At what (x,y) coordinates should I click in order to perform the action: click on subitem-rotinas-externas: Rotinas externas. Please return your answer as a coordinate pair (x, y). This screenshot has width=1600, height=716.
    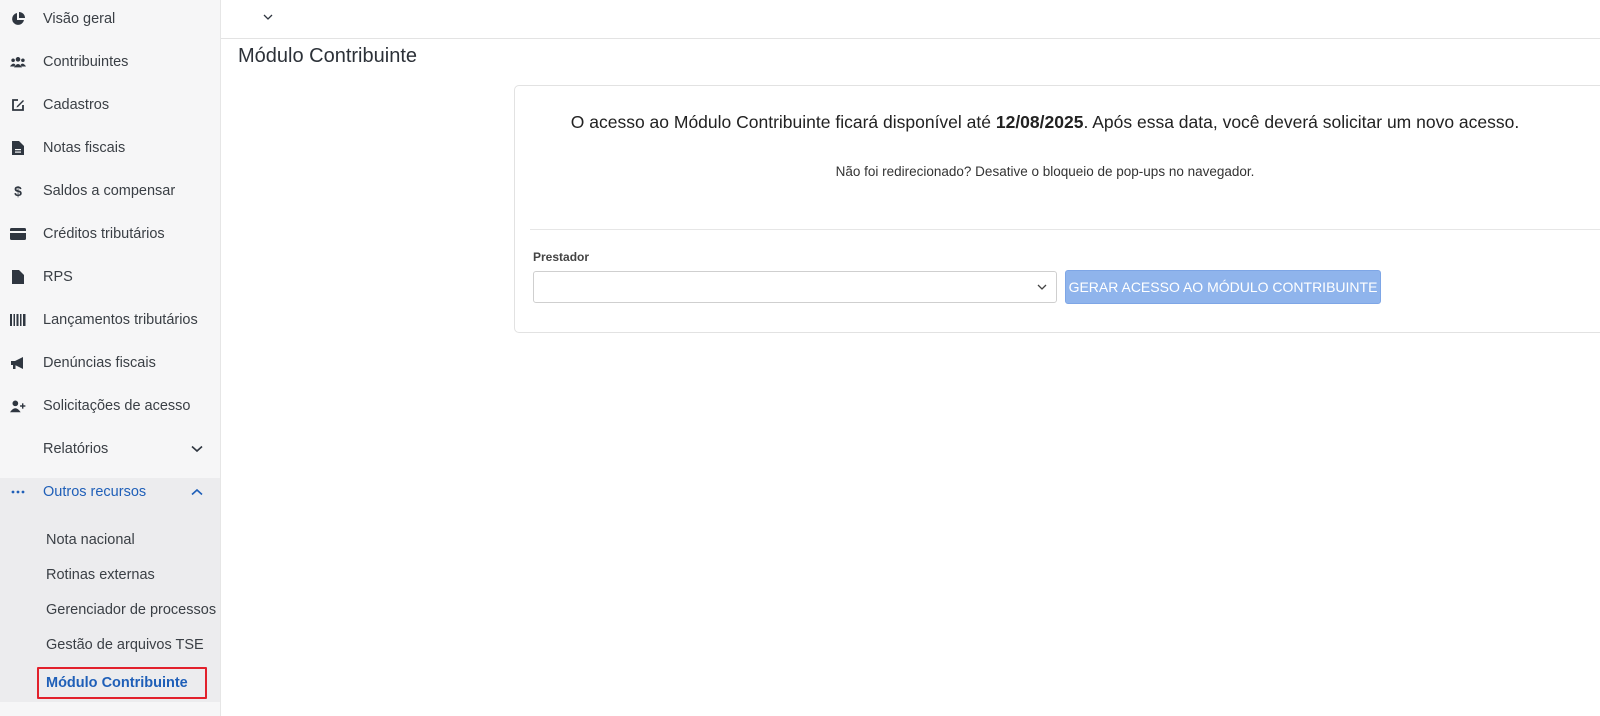
    Looking at the image, I should click on (100, 575).